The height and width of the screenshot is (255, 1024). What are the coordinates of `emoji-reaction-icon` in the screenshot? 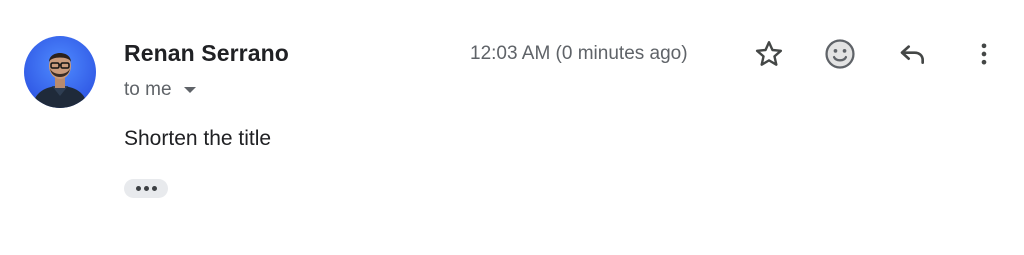 It's located at (840, 54).